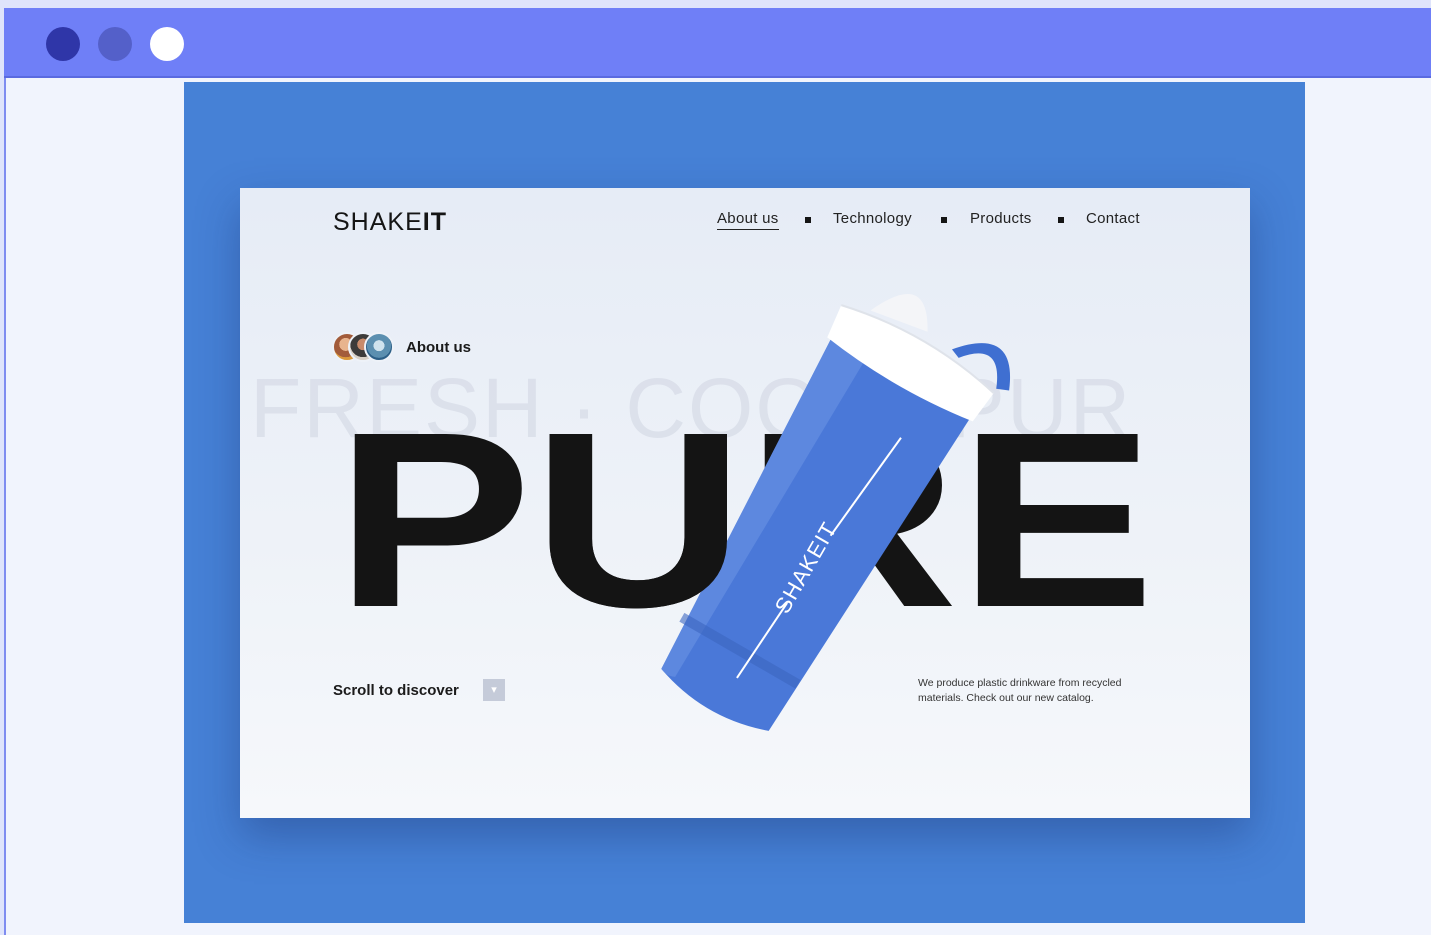 This screenshot has height=935, width=1431. Describe the element at coordinates (396, 690) in the screenshot. I see `scroll-to-discover: Scroll to discover` at that location.